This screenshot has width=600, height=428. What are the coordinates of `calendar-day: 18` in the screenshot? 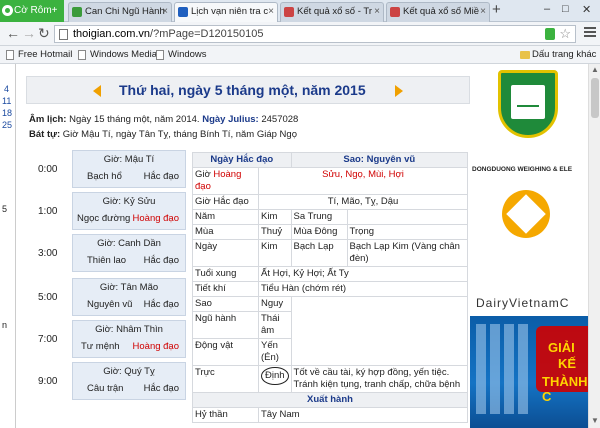 It's located at (7, 113).